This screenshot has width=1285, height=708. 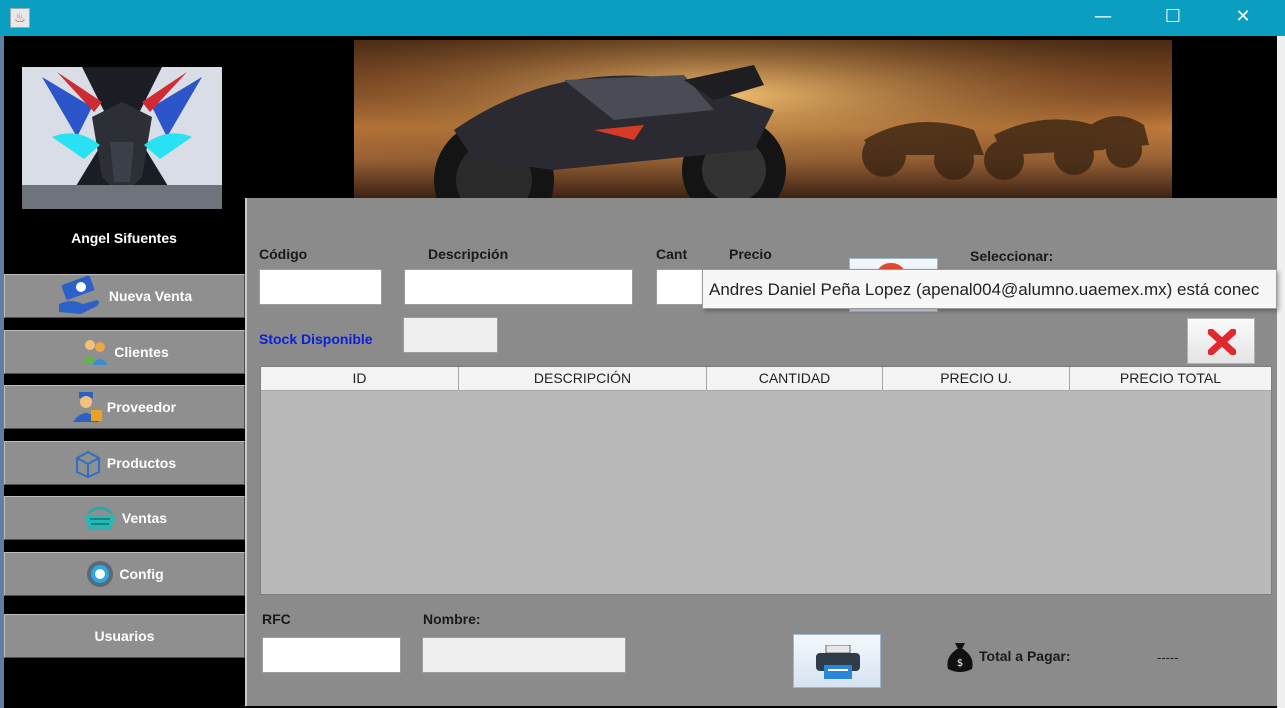 I want to click on title-bar: ♨ — ☐ ✕, so click(x=642, y=18).